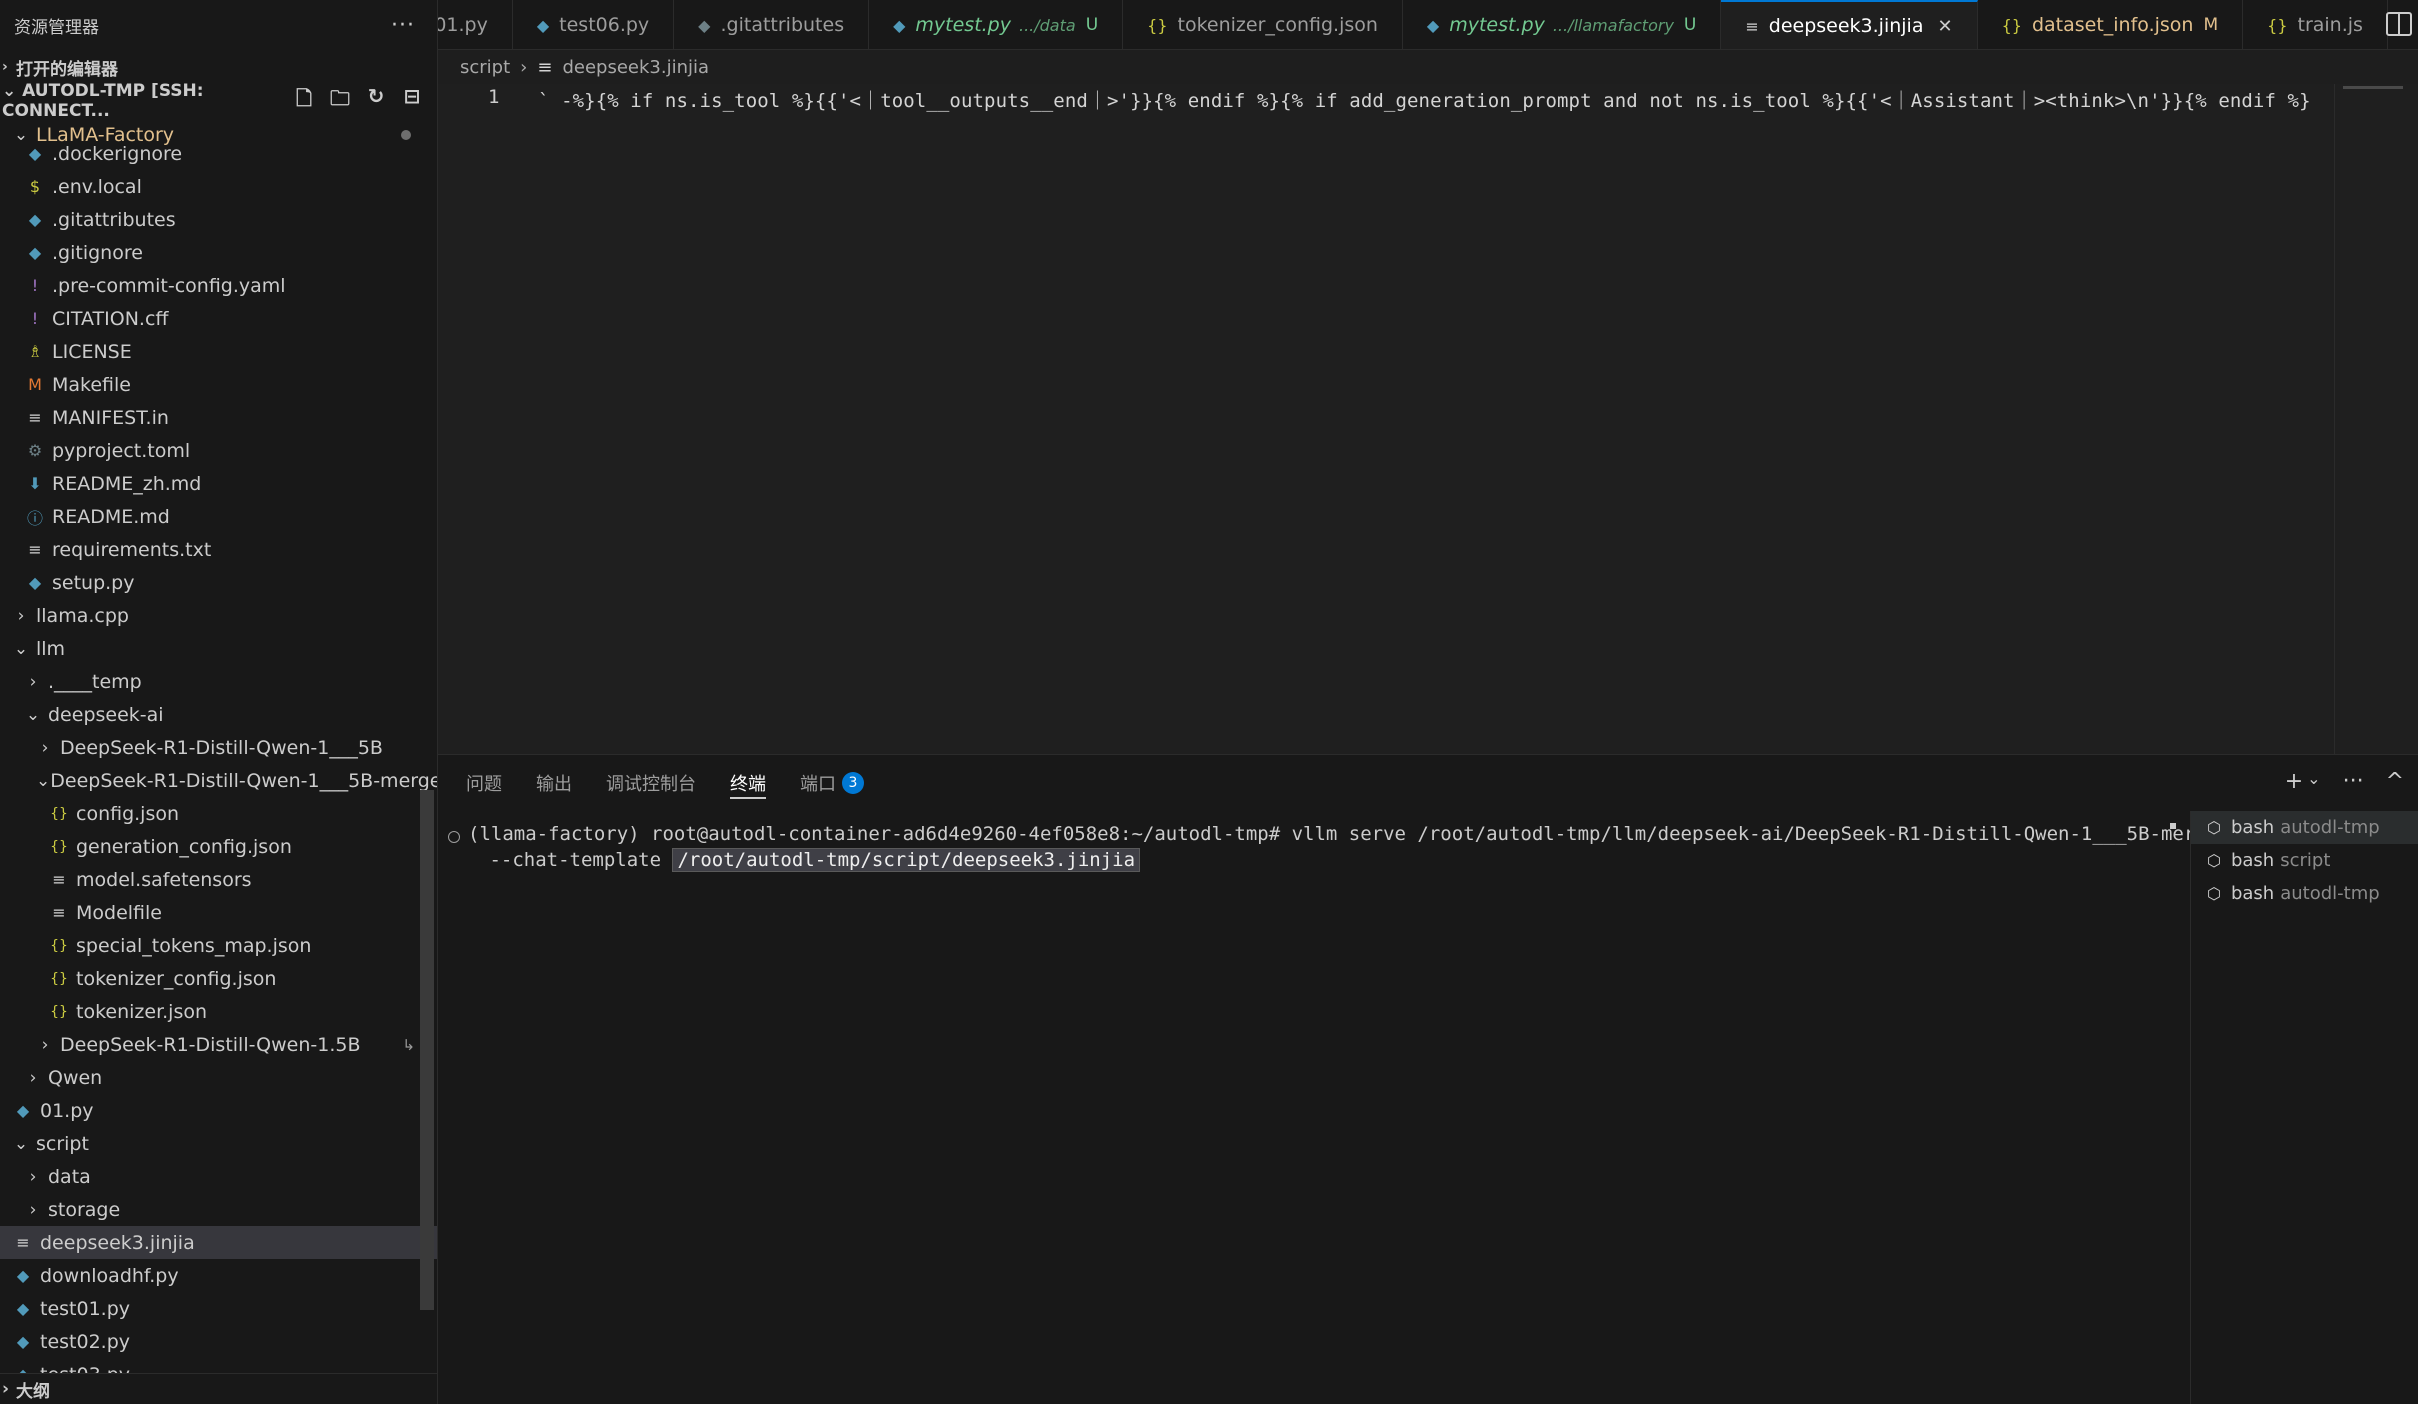  What do you see at coordinates (218, 1388) in the screenshot?
I see `outline-section: › 大纲` at bounding box center [218, 1388].